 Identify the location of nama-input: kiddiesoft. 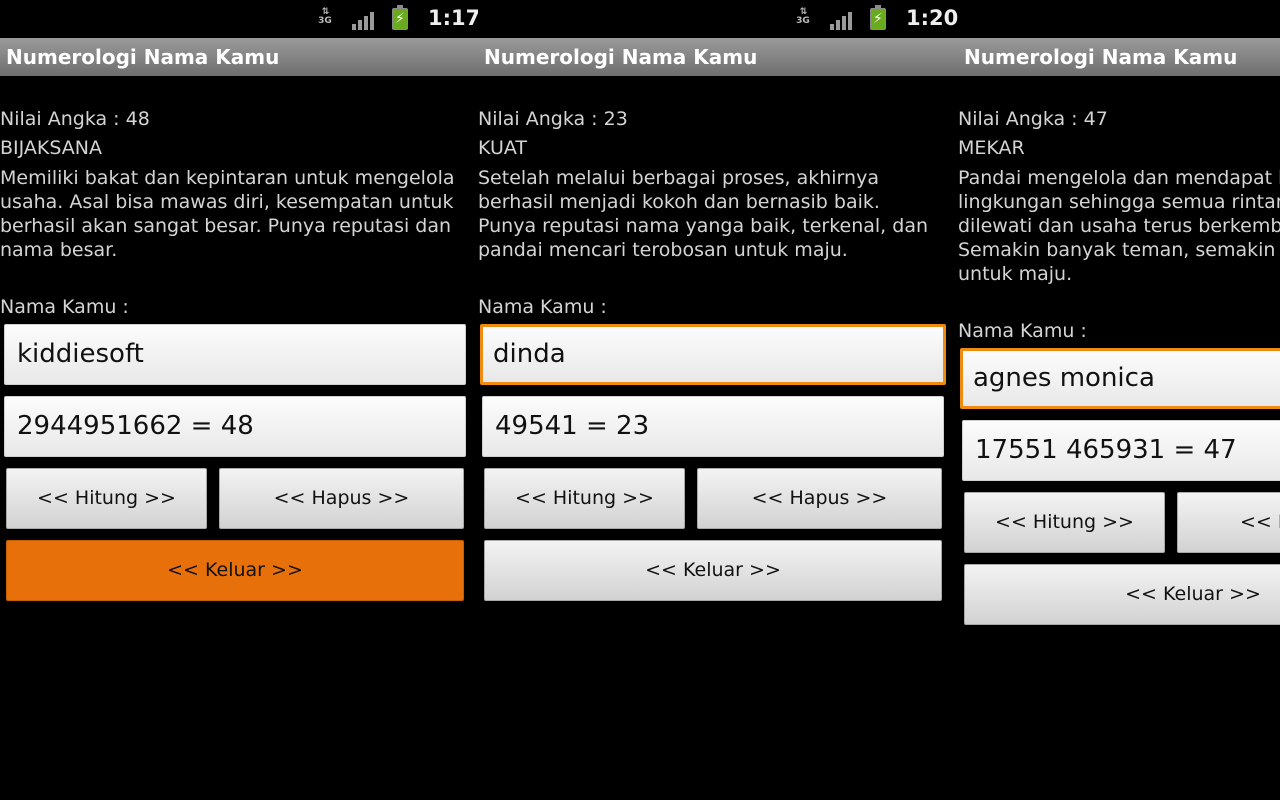
(235, 354).